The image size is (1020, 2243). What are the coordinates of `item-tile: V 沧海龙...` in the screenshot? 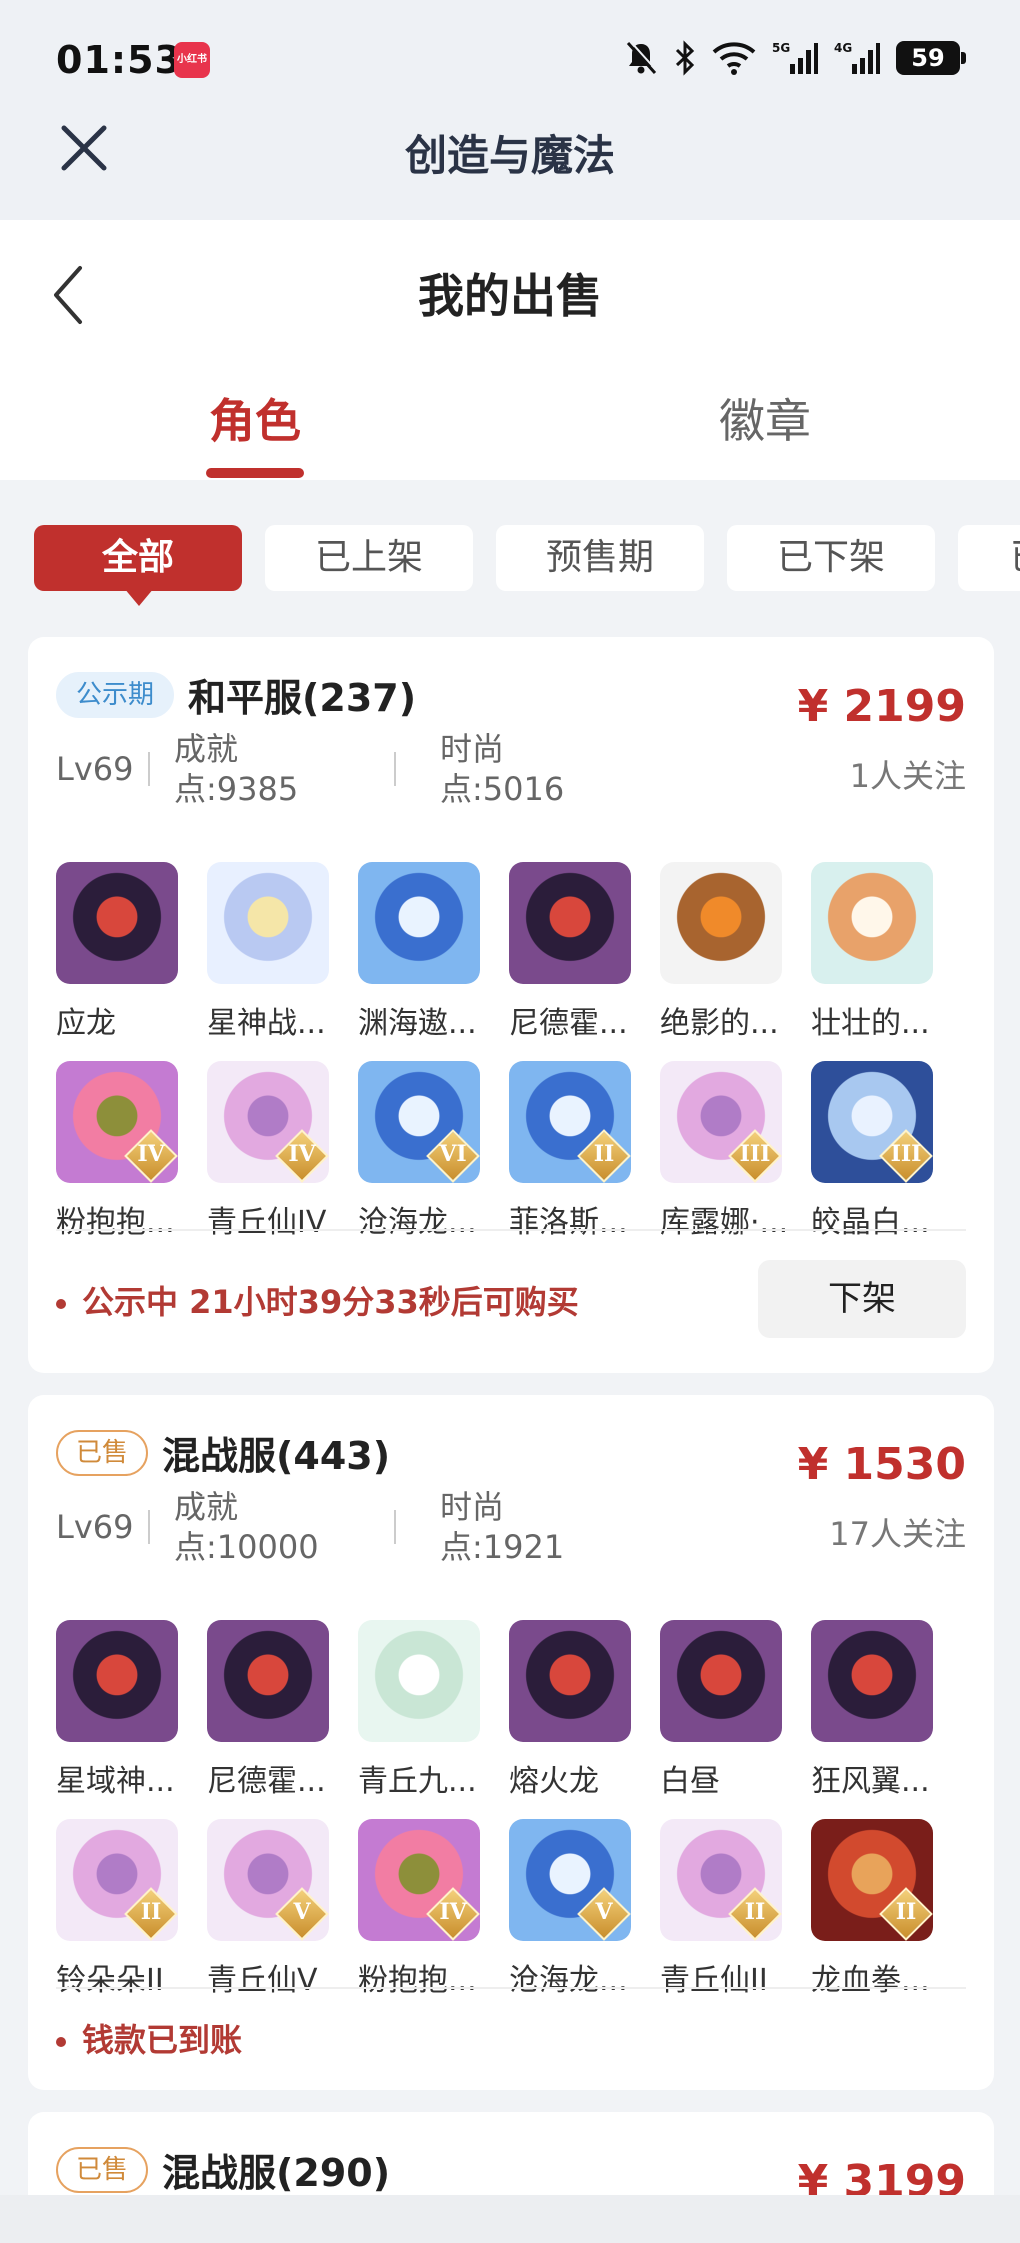 It's located at (555, 1909).